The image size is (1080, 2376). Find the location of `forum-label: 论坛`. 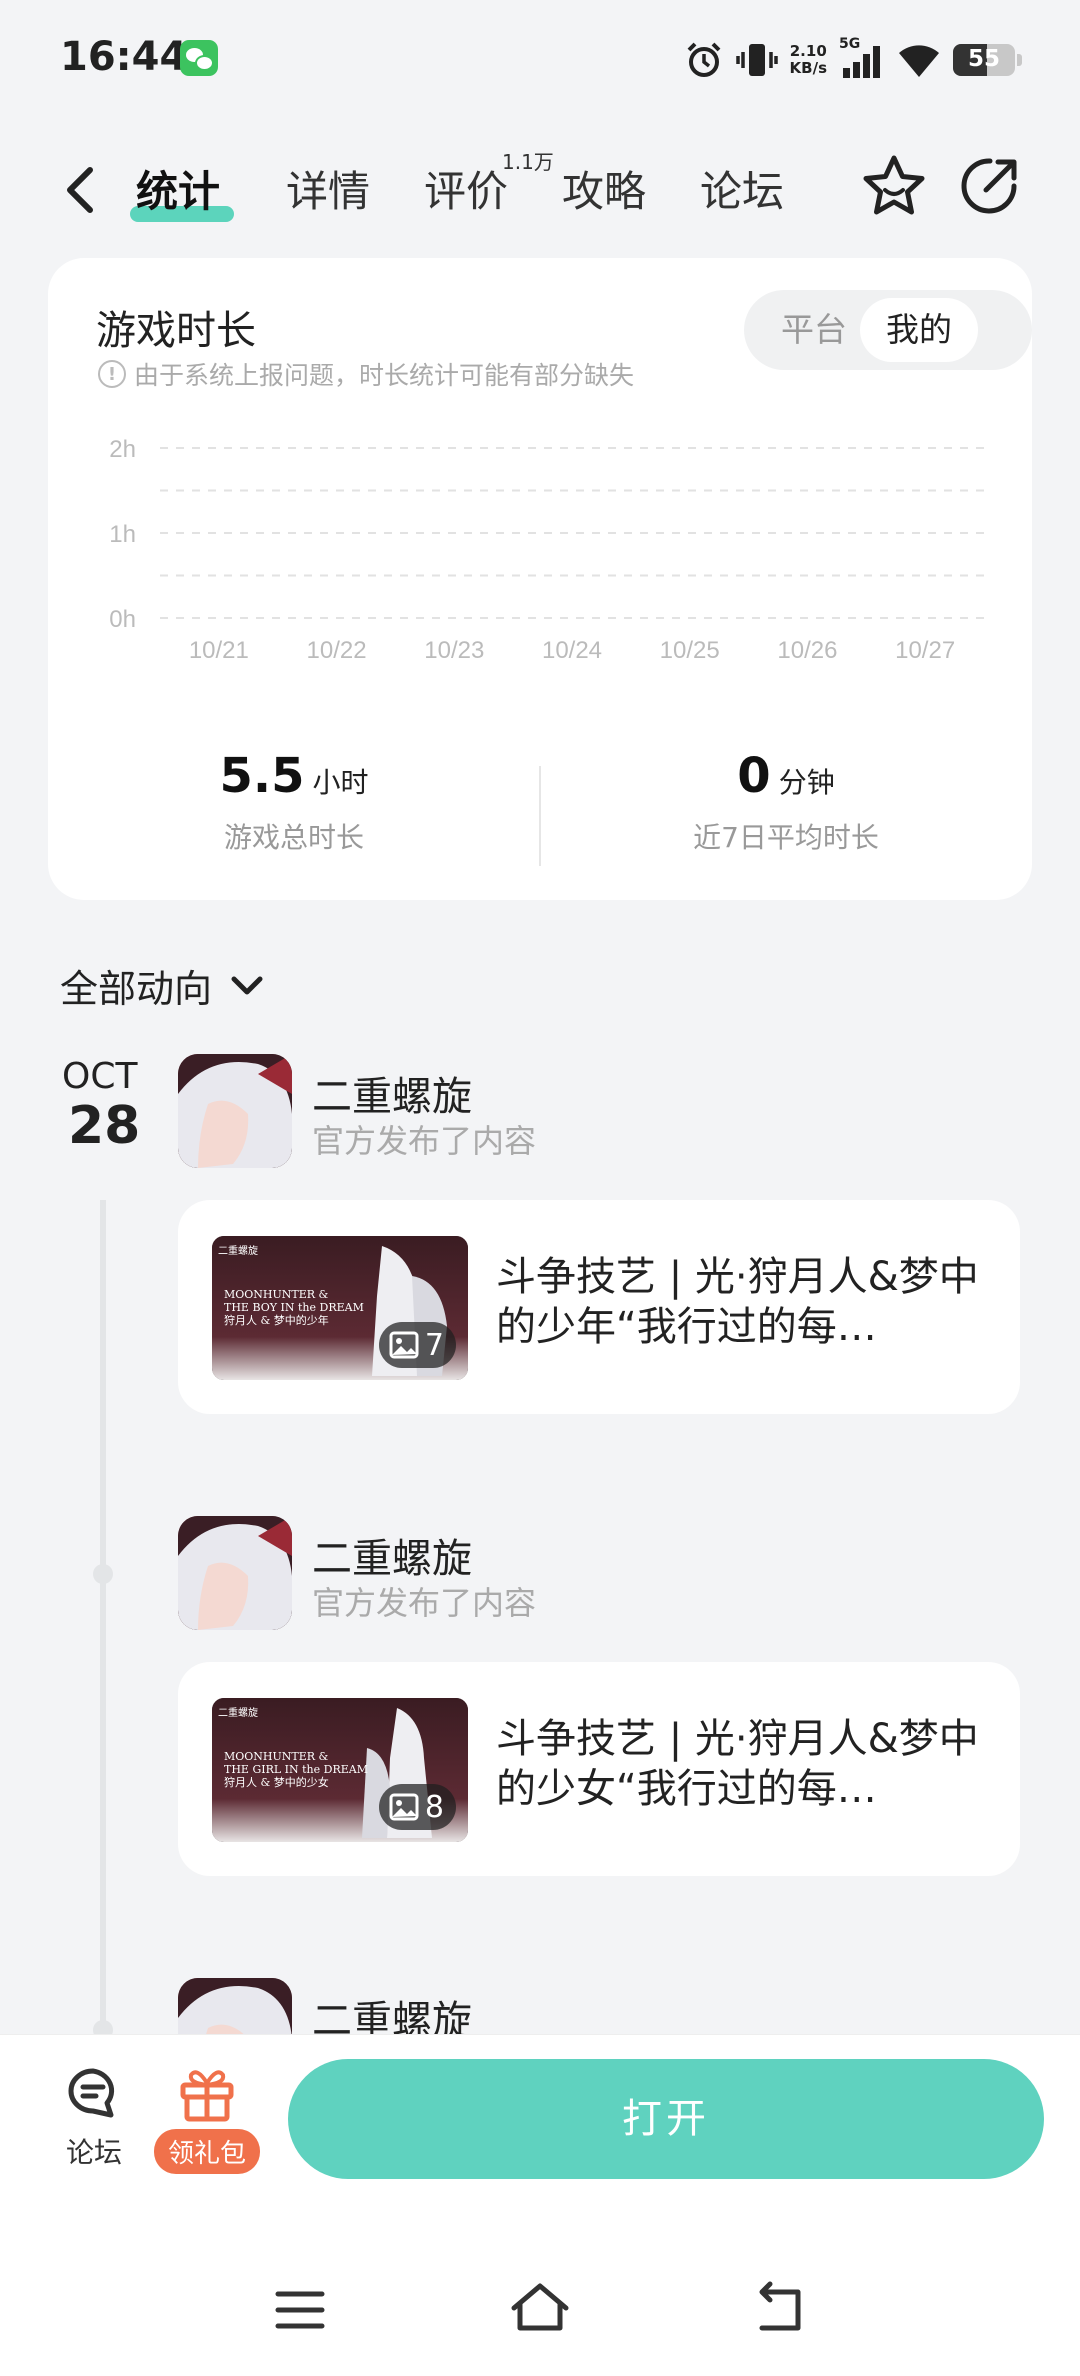

forum-label: 论坛 is located at coordinates (93, 2152).